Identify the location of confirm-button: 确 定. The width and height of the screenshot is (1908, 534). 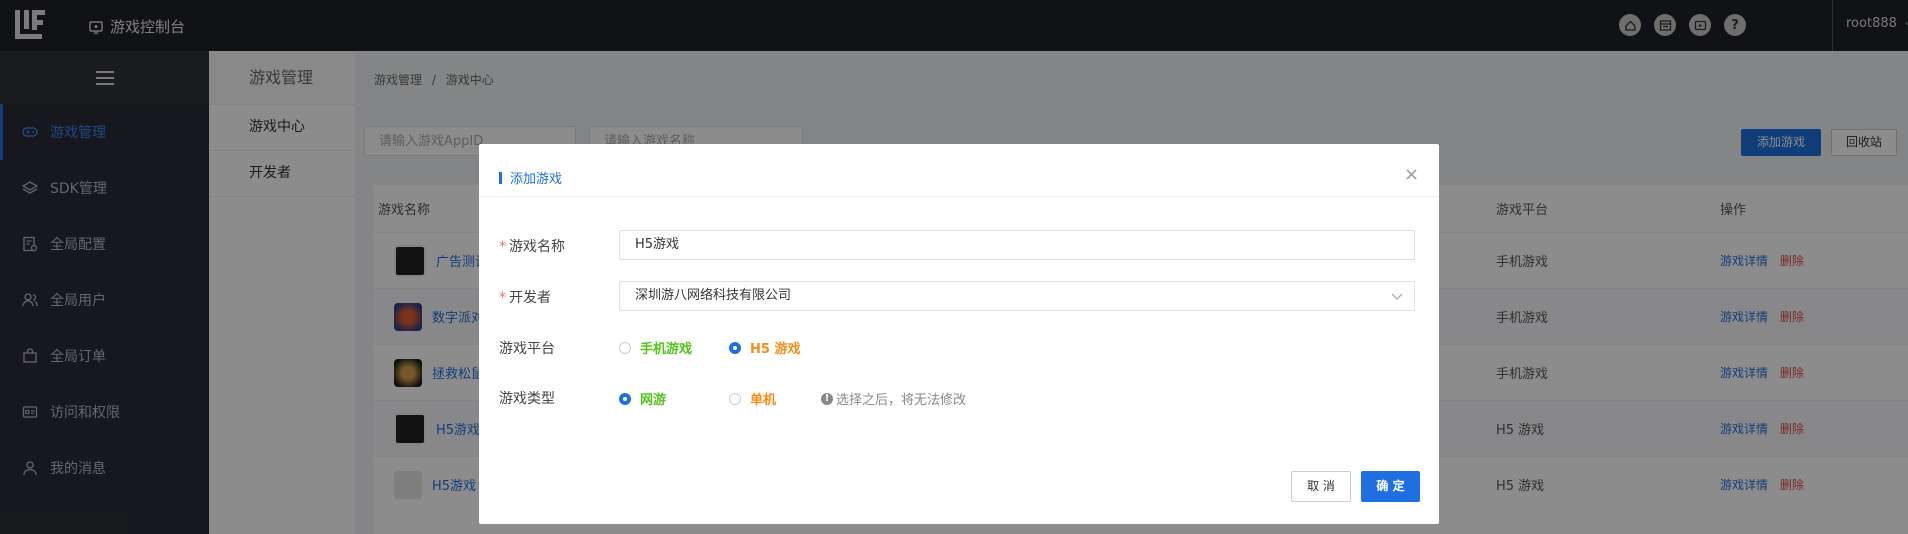
(1390, 486).